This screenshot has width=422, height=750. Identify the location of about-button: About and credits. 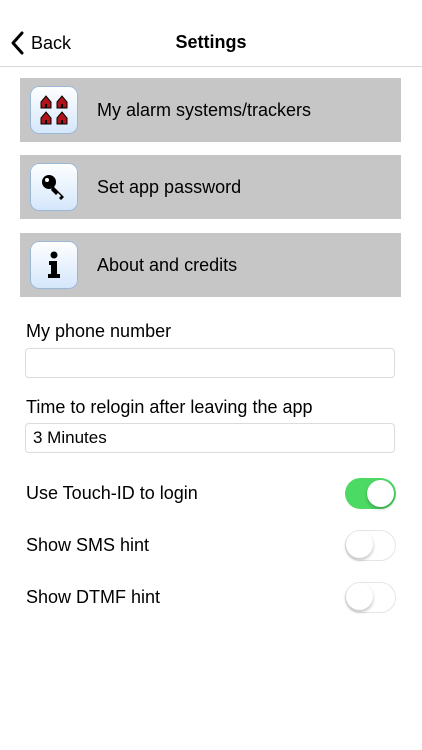
(210, 265).